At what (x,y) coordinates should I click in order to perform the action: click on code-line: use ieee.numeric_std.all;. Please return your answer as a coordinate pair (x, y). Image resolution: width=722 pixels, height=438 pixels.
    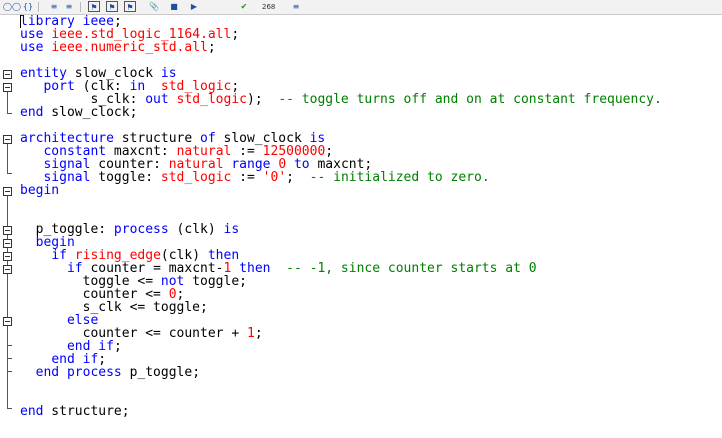
    Looking at the image, I should click on (341, 47).